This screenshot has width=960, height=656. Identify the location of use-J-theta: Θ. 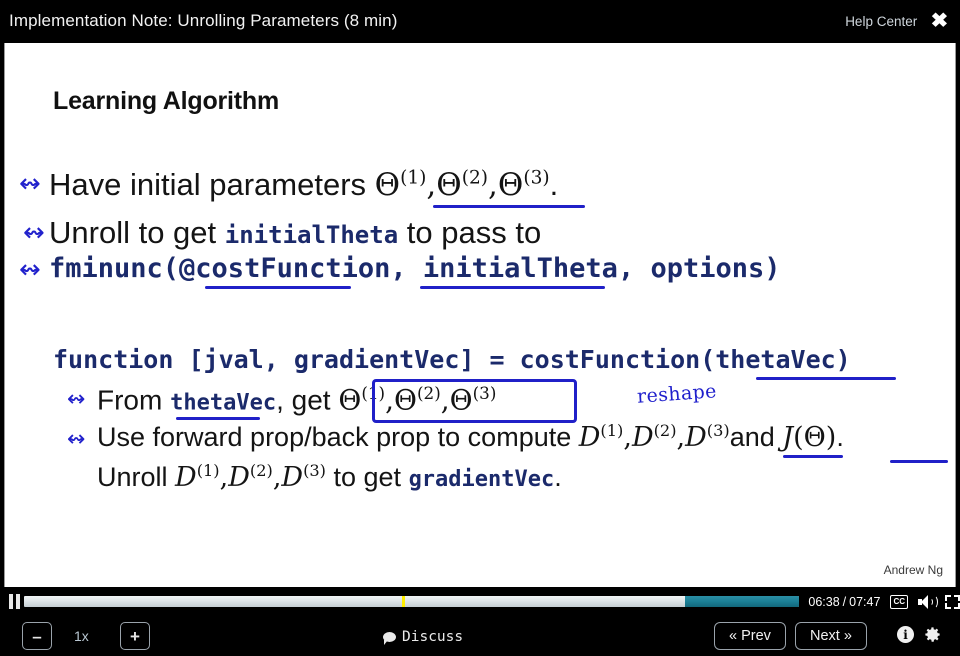
(814, 437).